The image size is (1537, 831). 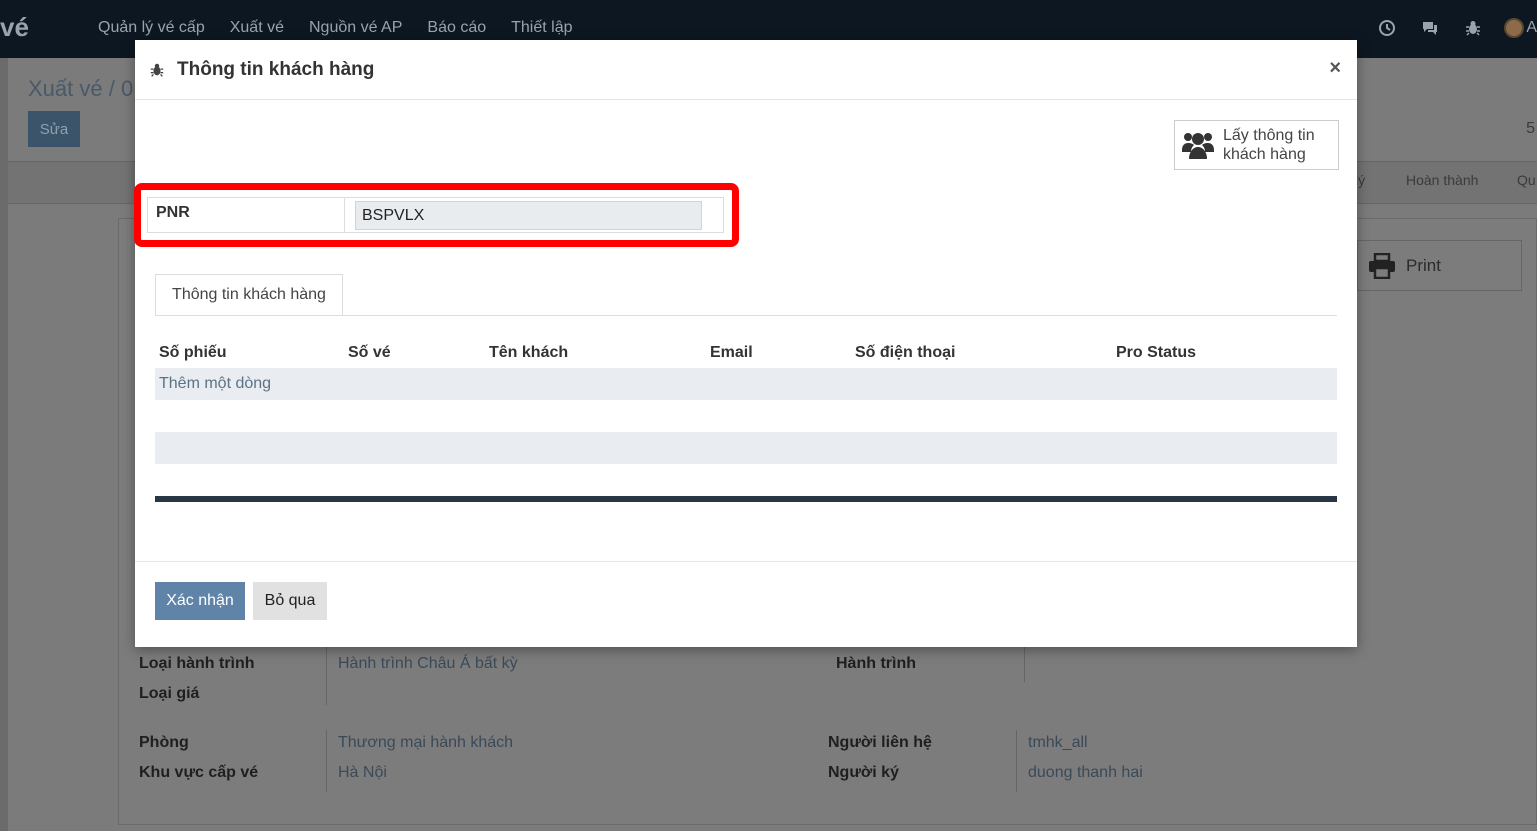 What do you see at coordinates (169, 693) in the screenshot?
I see `fare-type-label: Loại giá` at bounding box center [169, 693].